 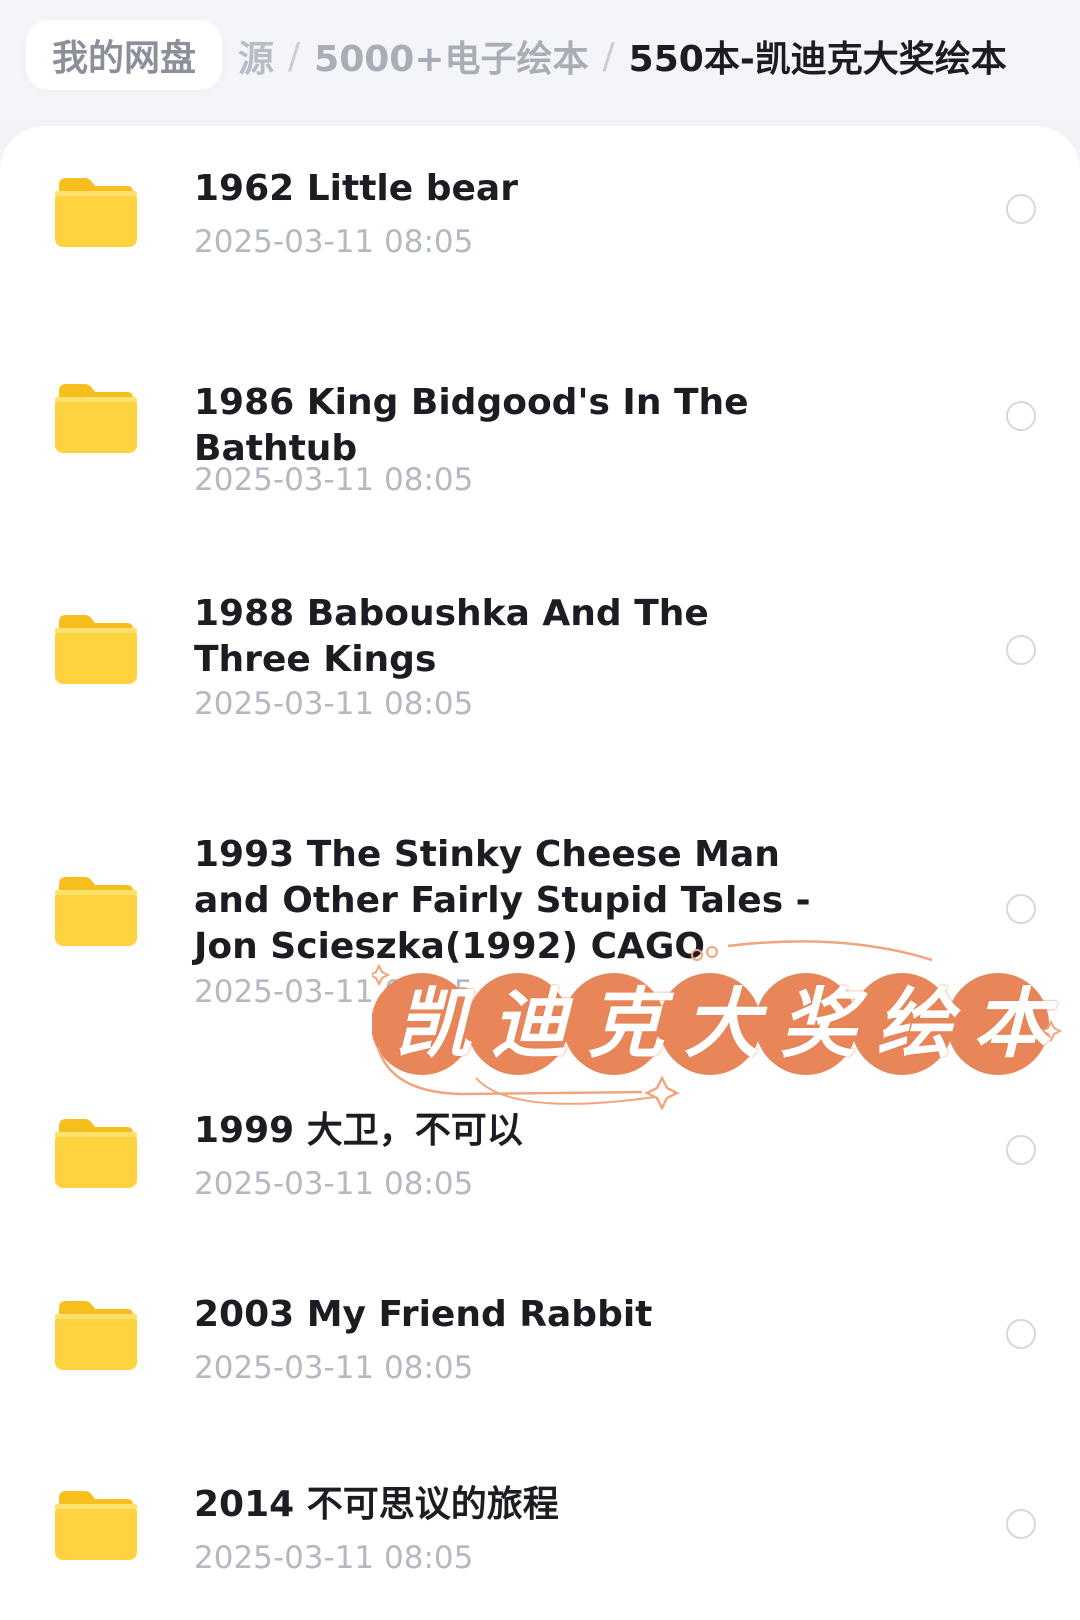 What do you see at coordinates (471, 425) in the screenshot?
I see `file-name: 1986 King Bidgood's In The Bathtub` at bounding box center [471, 425].